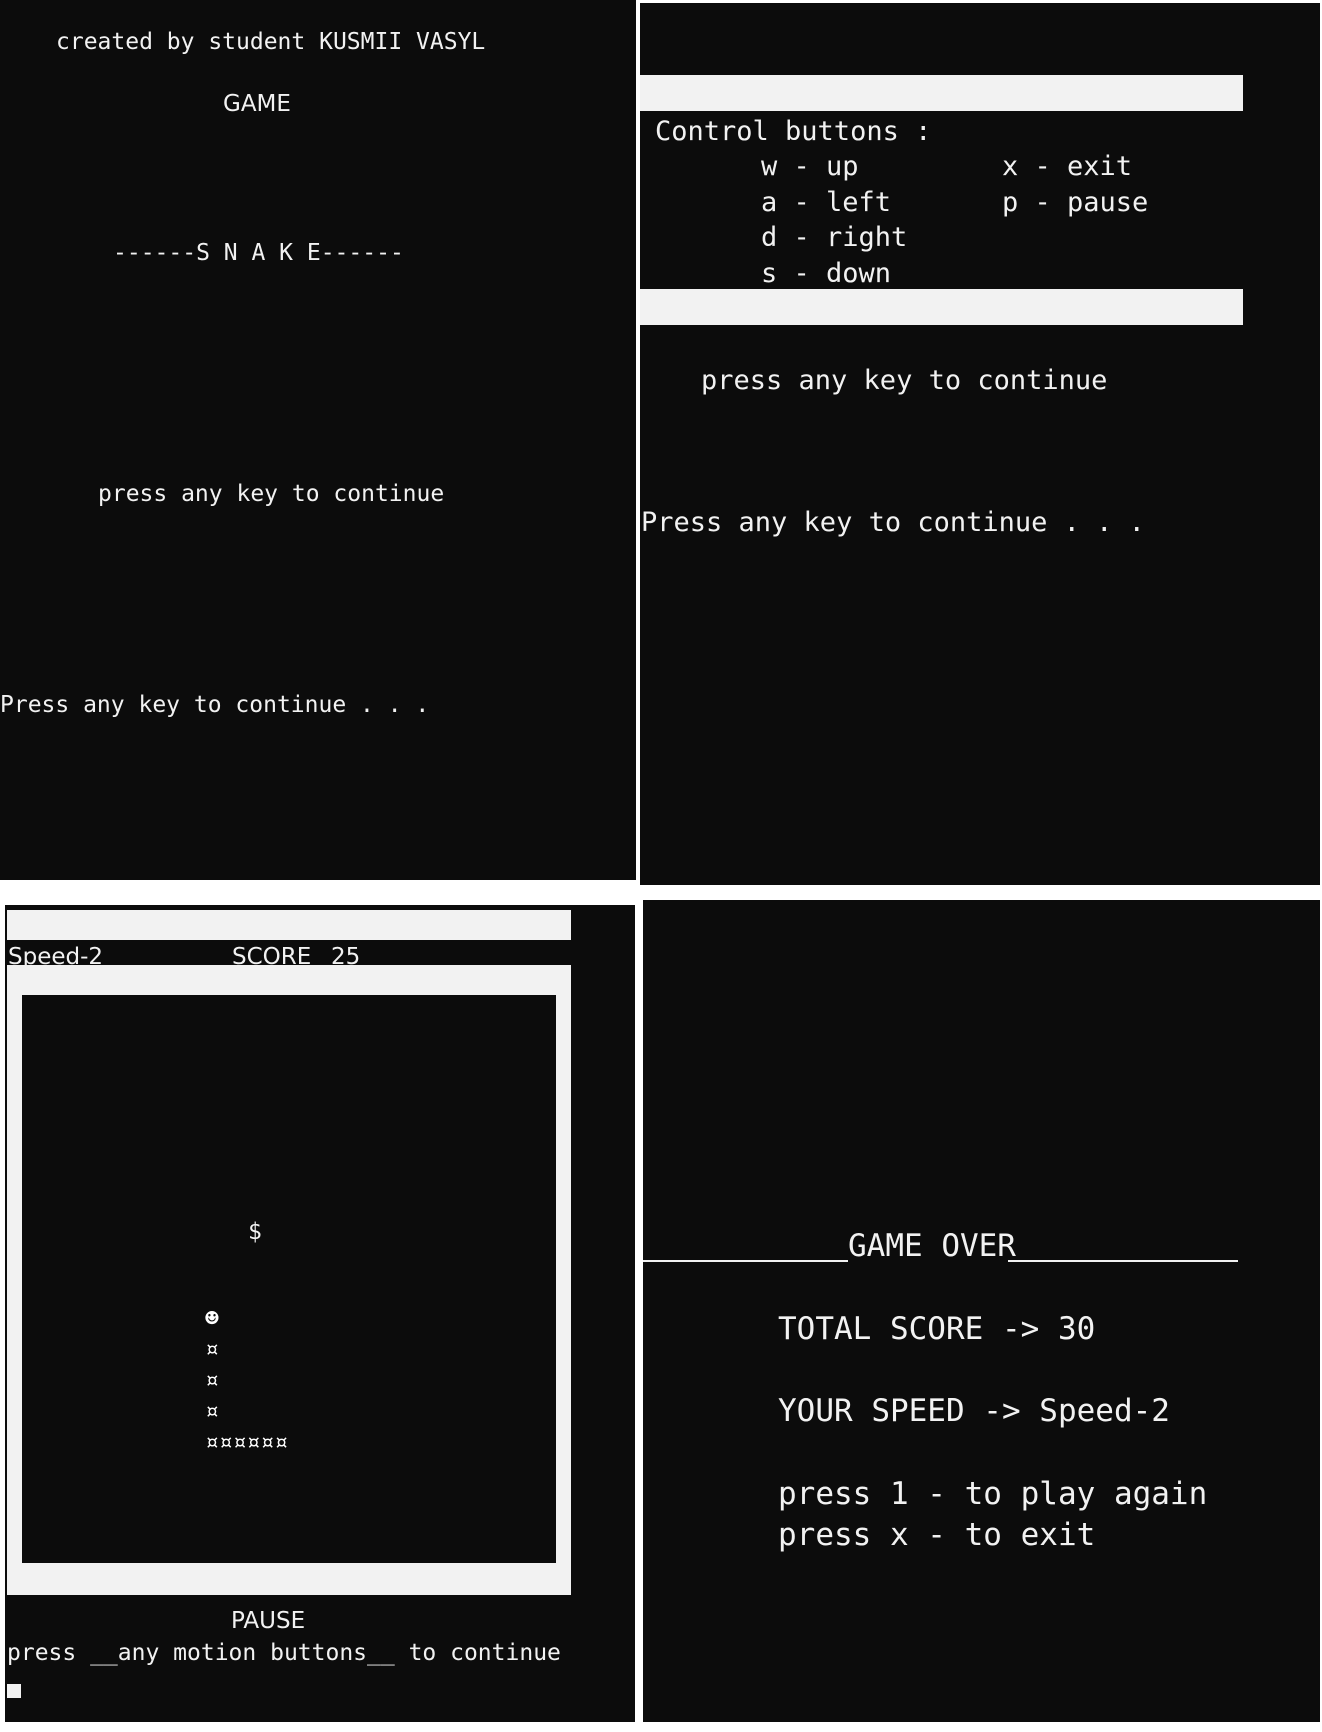 The image size is (1322, 1732). What do you see at coordinates (974, 1411) in the screenshot?
I see `your-speed: YOUR SPEED -> Speed-2` at bounding box center [974, 1411].